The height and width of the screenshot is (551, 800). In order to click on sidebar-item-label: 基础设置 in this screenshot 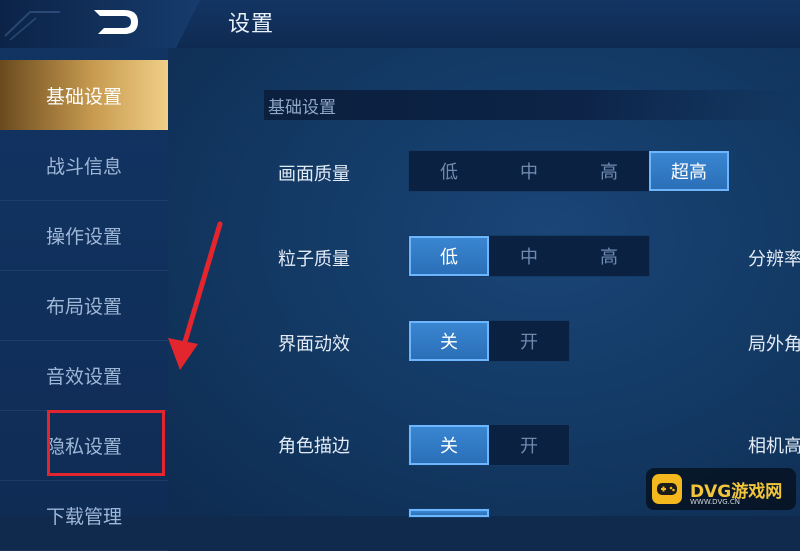, I will do `click(83, 96)`.